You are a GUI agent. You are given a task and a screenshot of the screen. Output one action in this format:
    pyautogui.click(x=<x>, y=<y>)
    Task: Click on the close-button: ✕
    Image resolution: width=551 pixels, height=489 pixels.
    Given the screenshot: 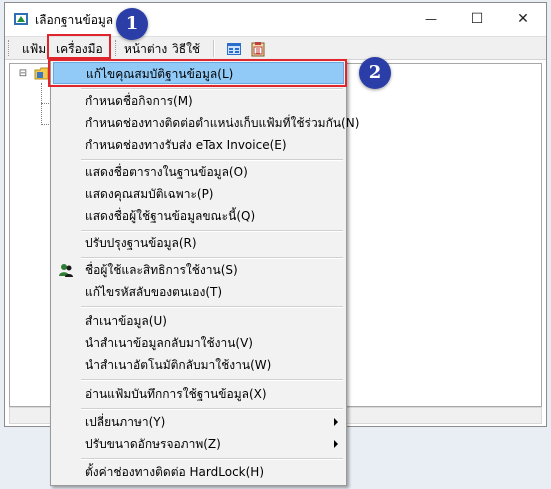 What is the action you would take?
    pyautogui.click(x=523, y=18)
    